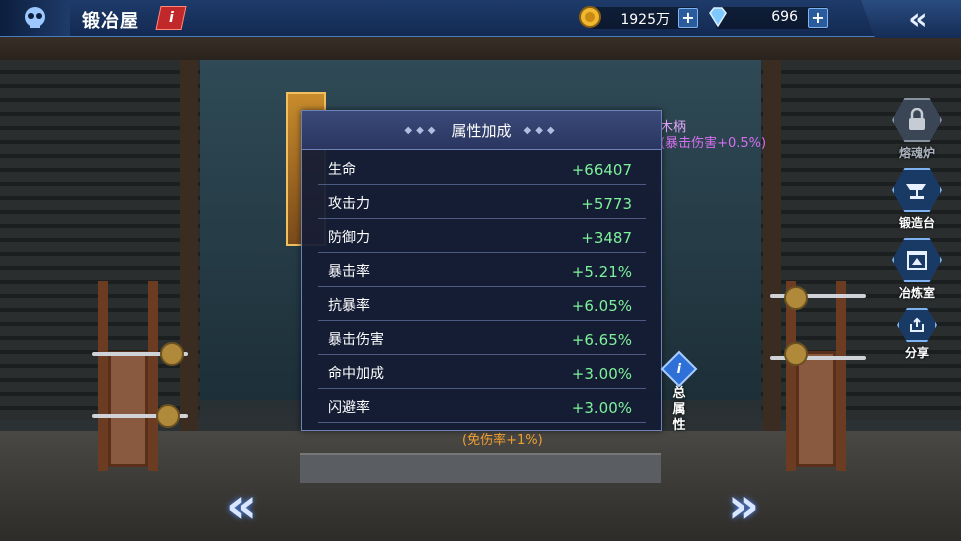 The image size is (961, 541). Describe the element at coordinates (916, 293) in the screenshot. I see `side-menu-label: 冶炼室` at that location.